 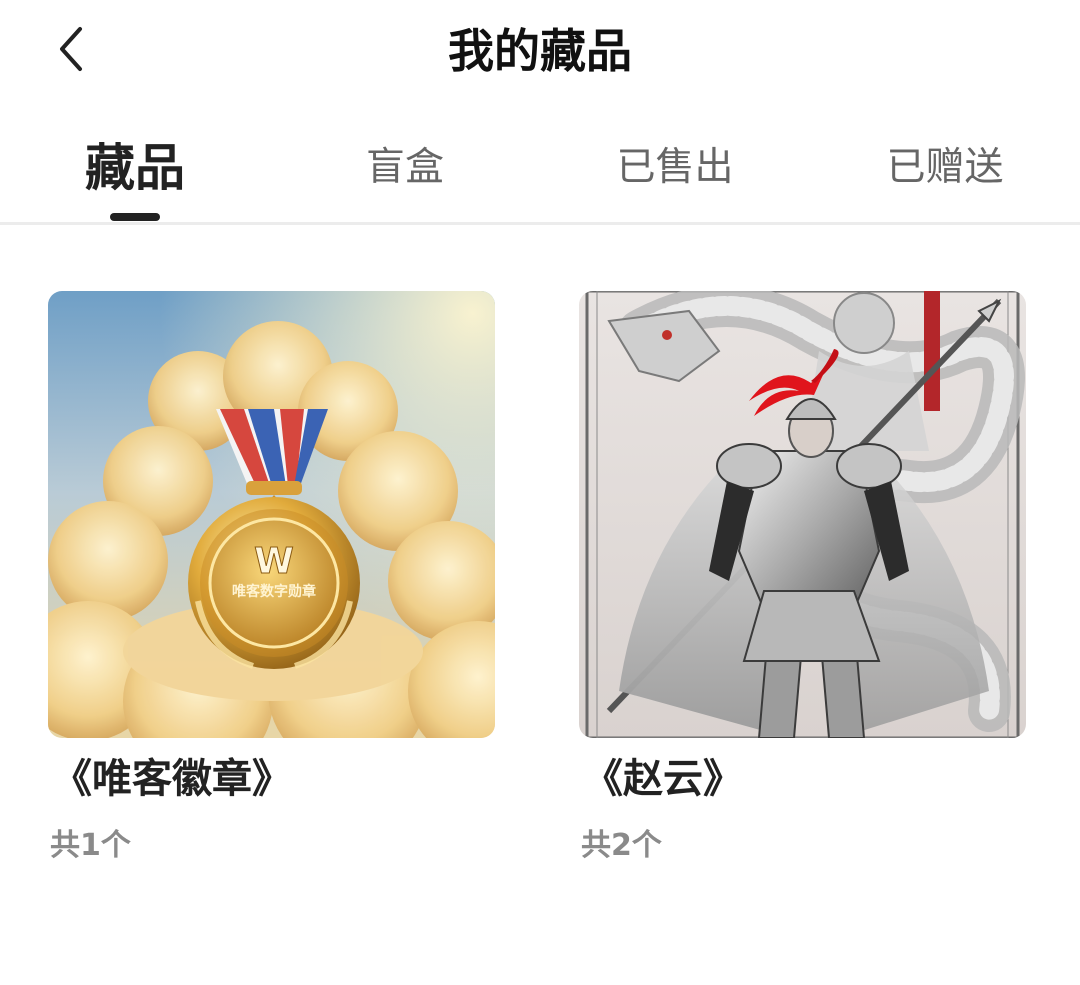 I want to click on tab-bar: 藏品 盲盒 已售出 已赠送, so click(x=540, y=176).